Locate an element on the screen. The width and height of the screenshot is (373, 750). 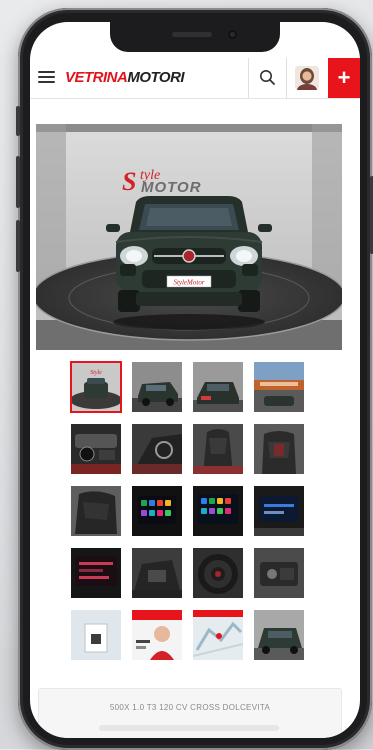
svg-text: Style is located at coordinates (96, 373).